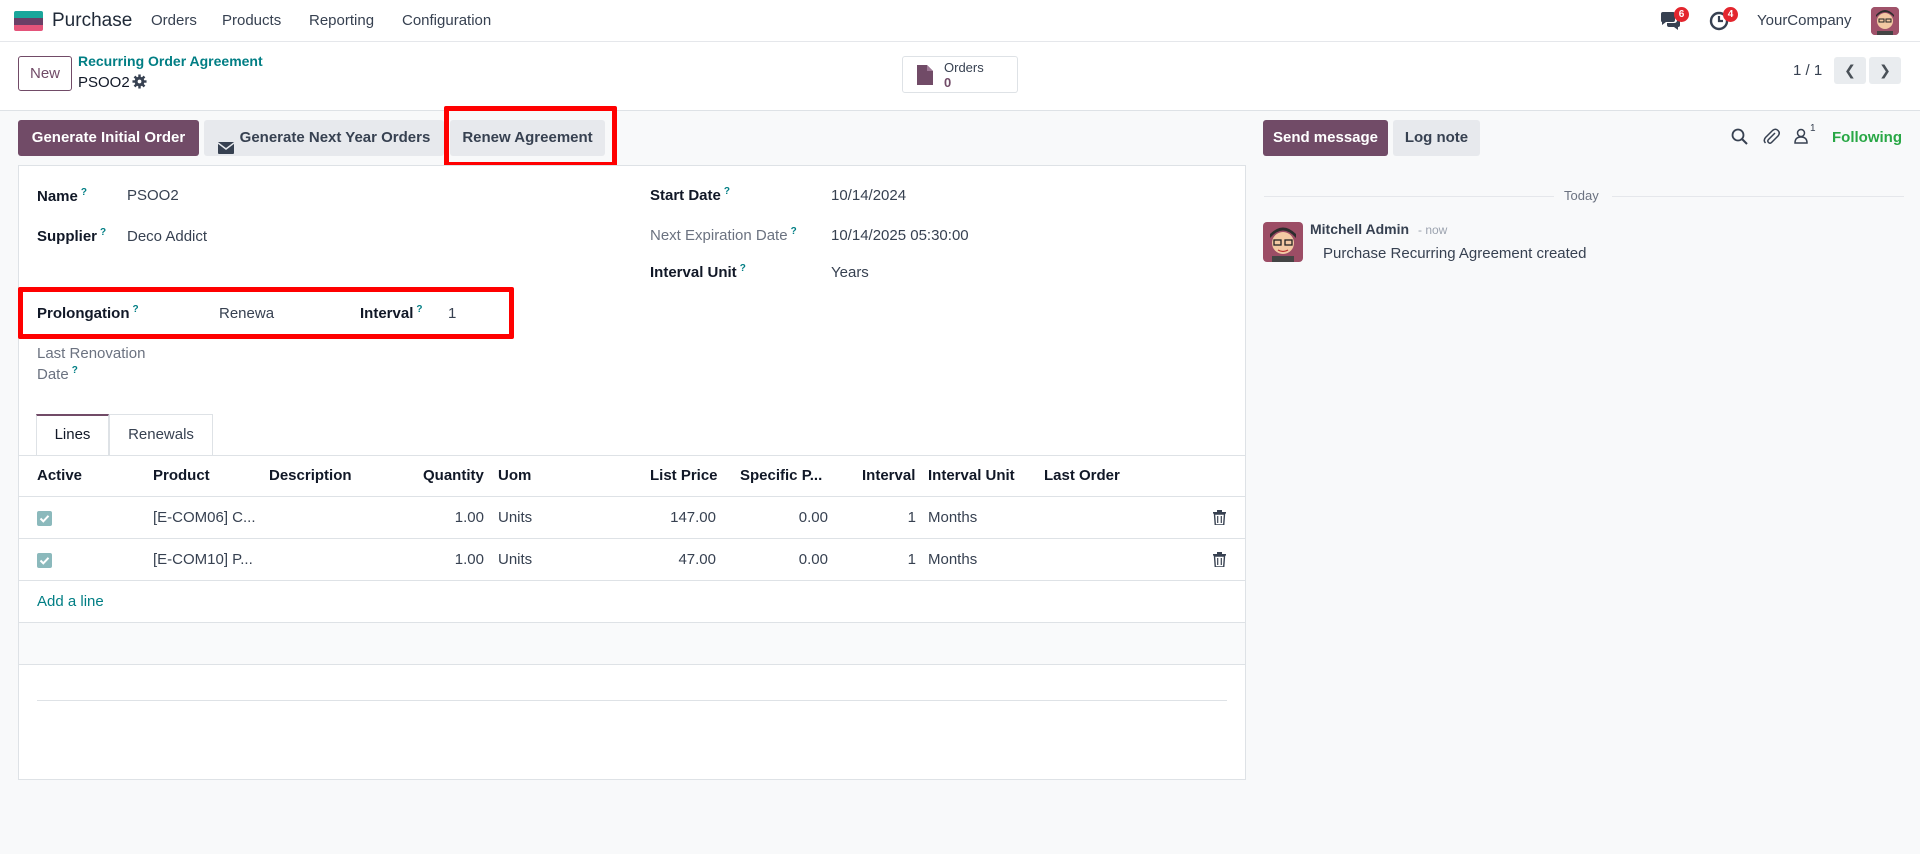 The height and width of the screenshot is (854, 1920). What do you see at coordinates (1885, 21) in the screenshot?
I see `user-avatar` at bounding box center [1885, 21].